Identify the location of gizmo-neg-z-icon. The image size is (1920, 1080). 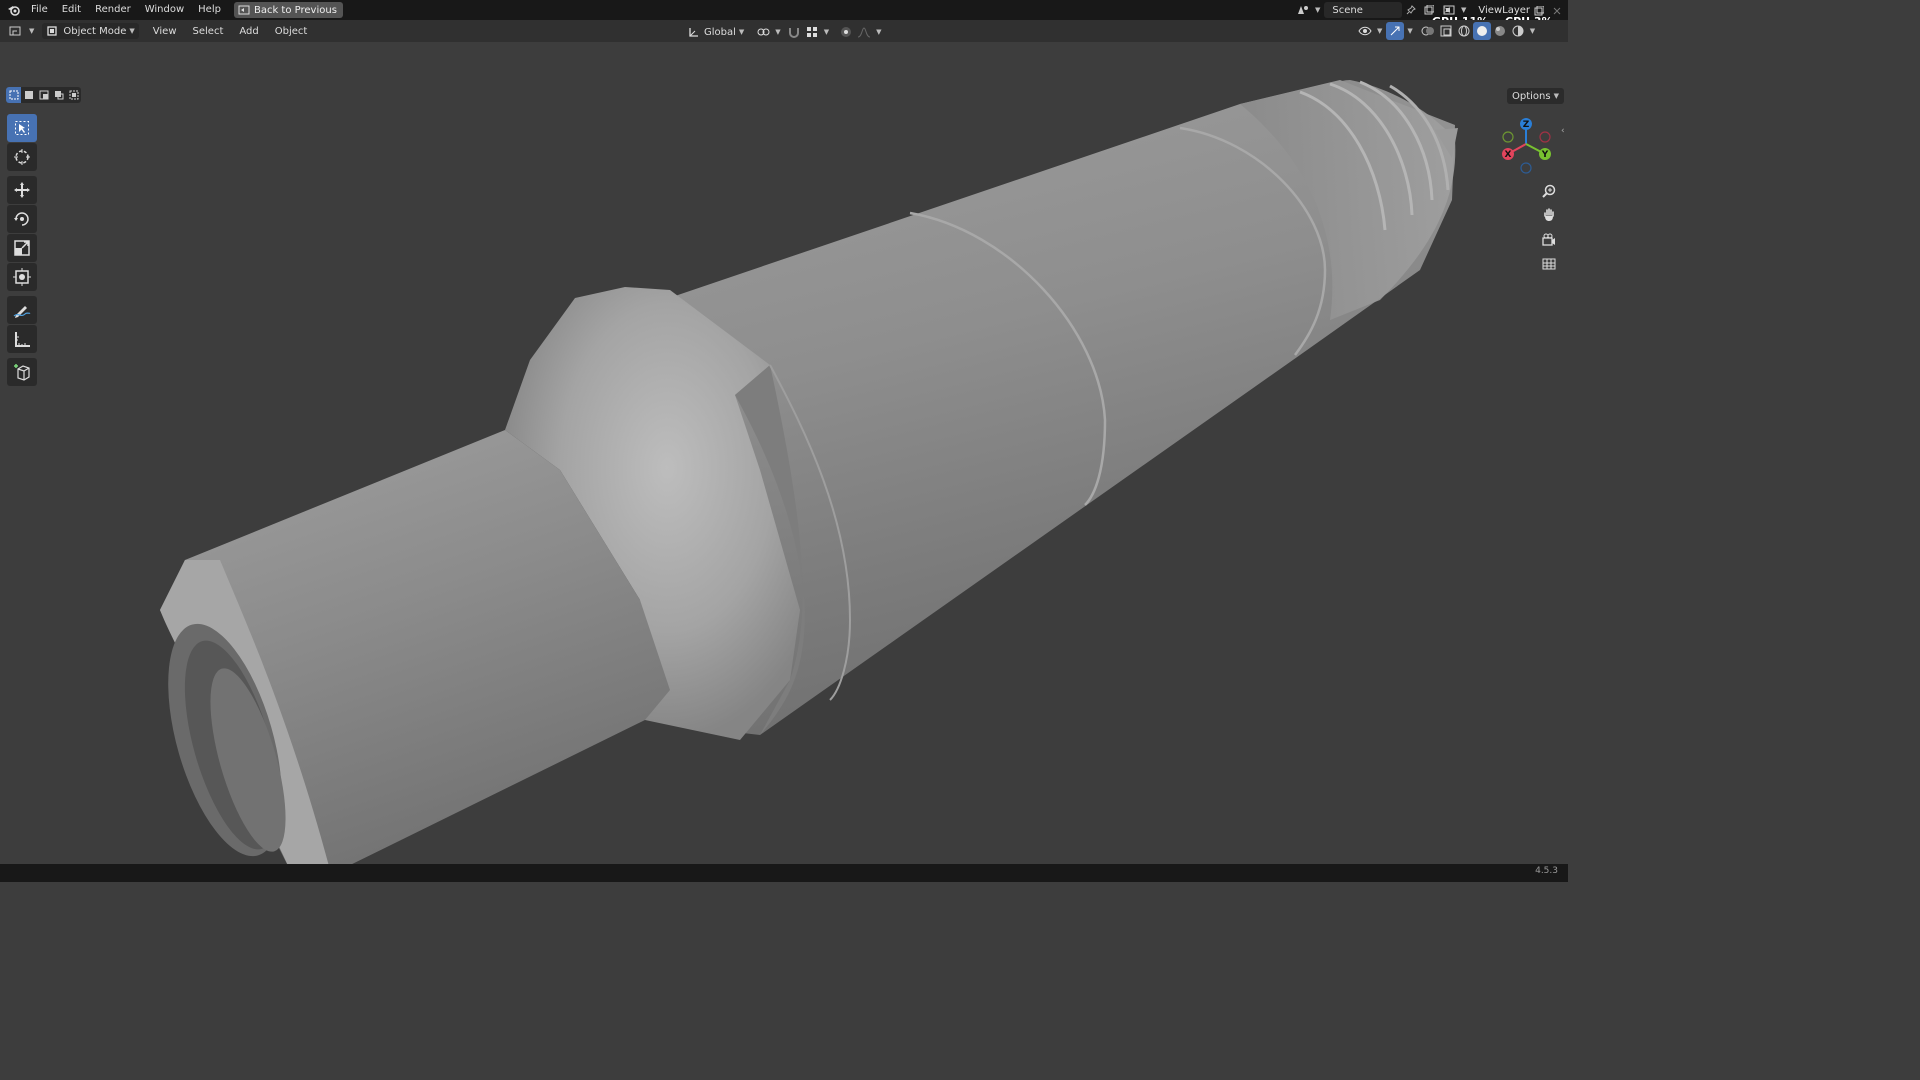
(1526, 168).